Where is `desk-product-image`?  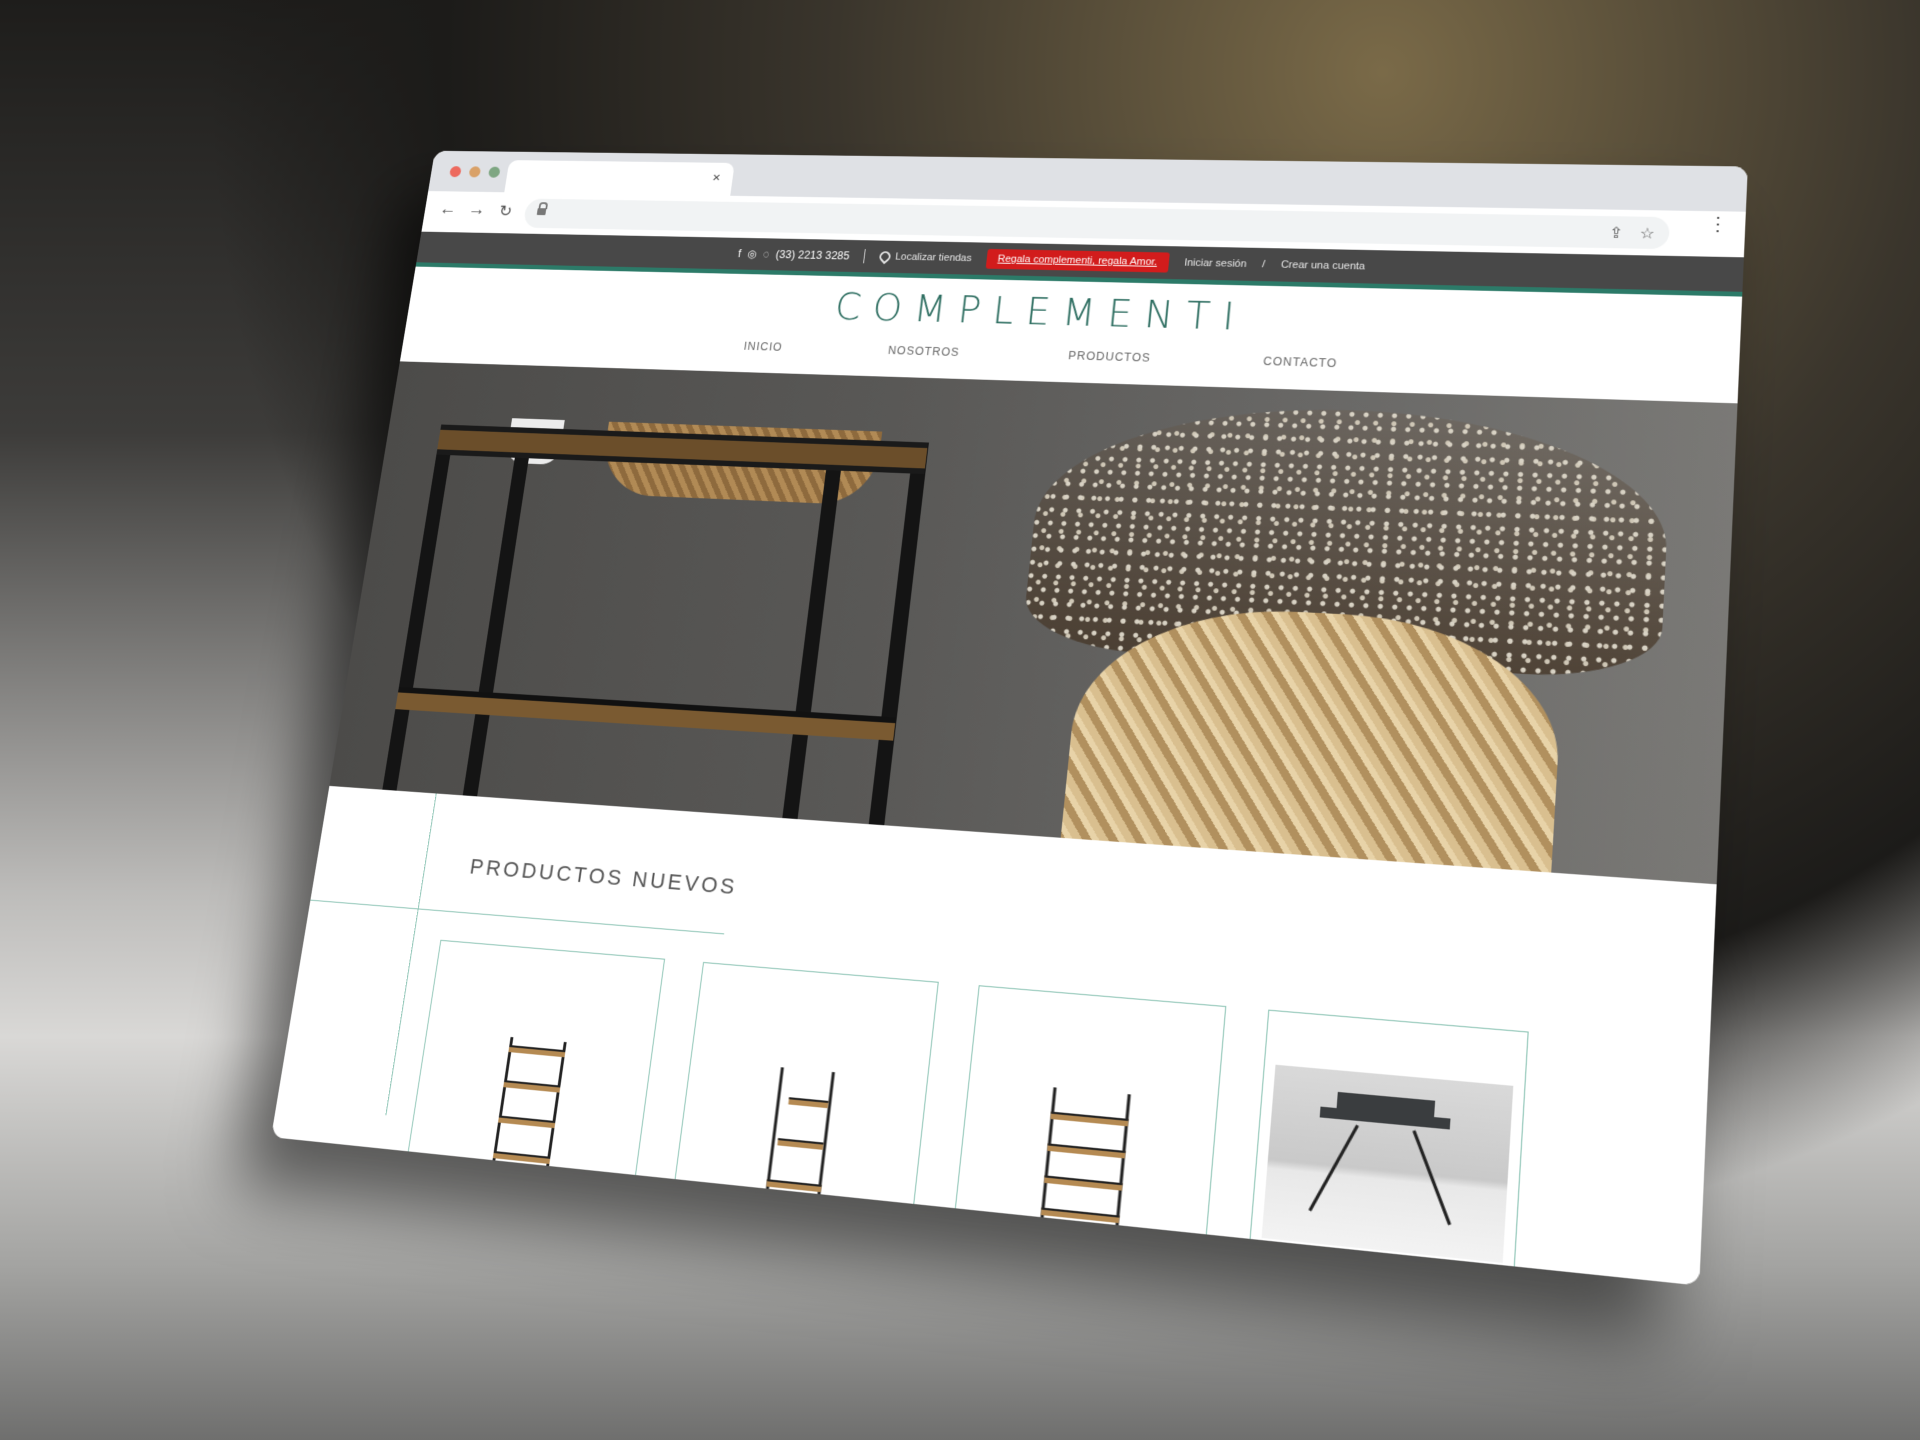 desk-product-image is located at coordinates (1387, 1163).